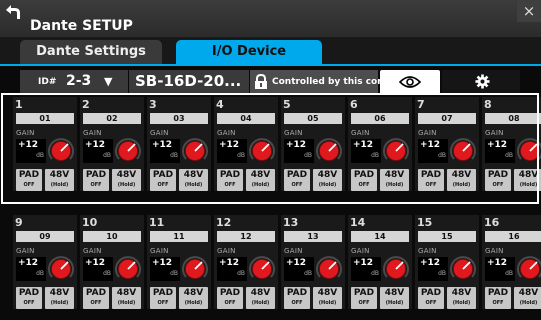 The image size is (541, 320). I want to click on channel-name: 07, so click(447, 118).